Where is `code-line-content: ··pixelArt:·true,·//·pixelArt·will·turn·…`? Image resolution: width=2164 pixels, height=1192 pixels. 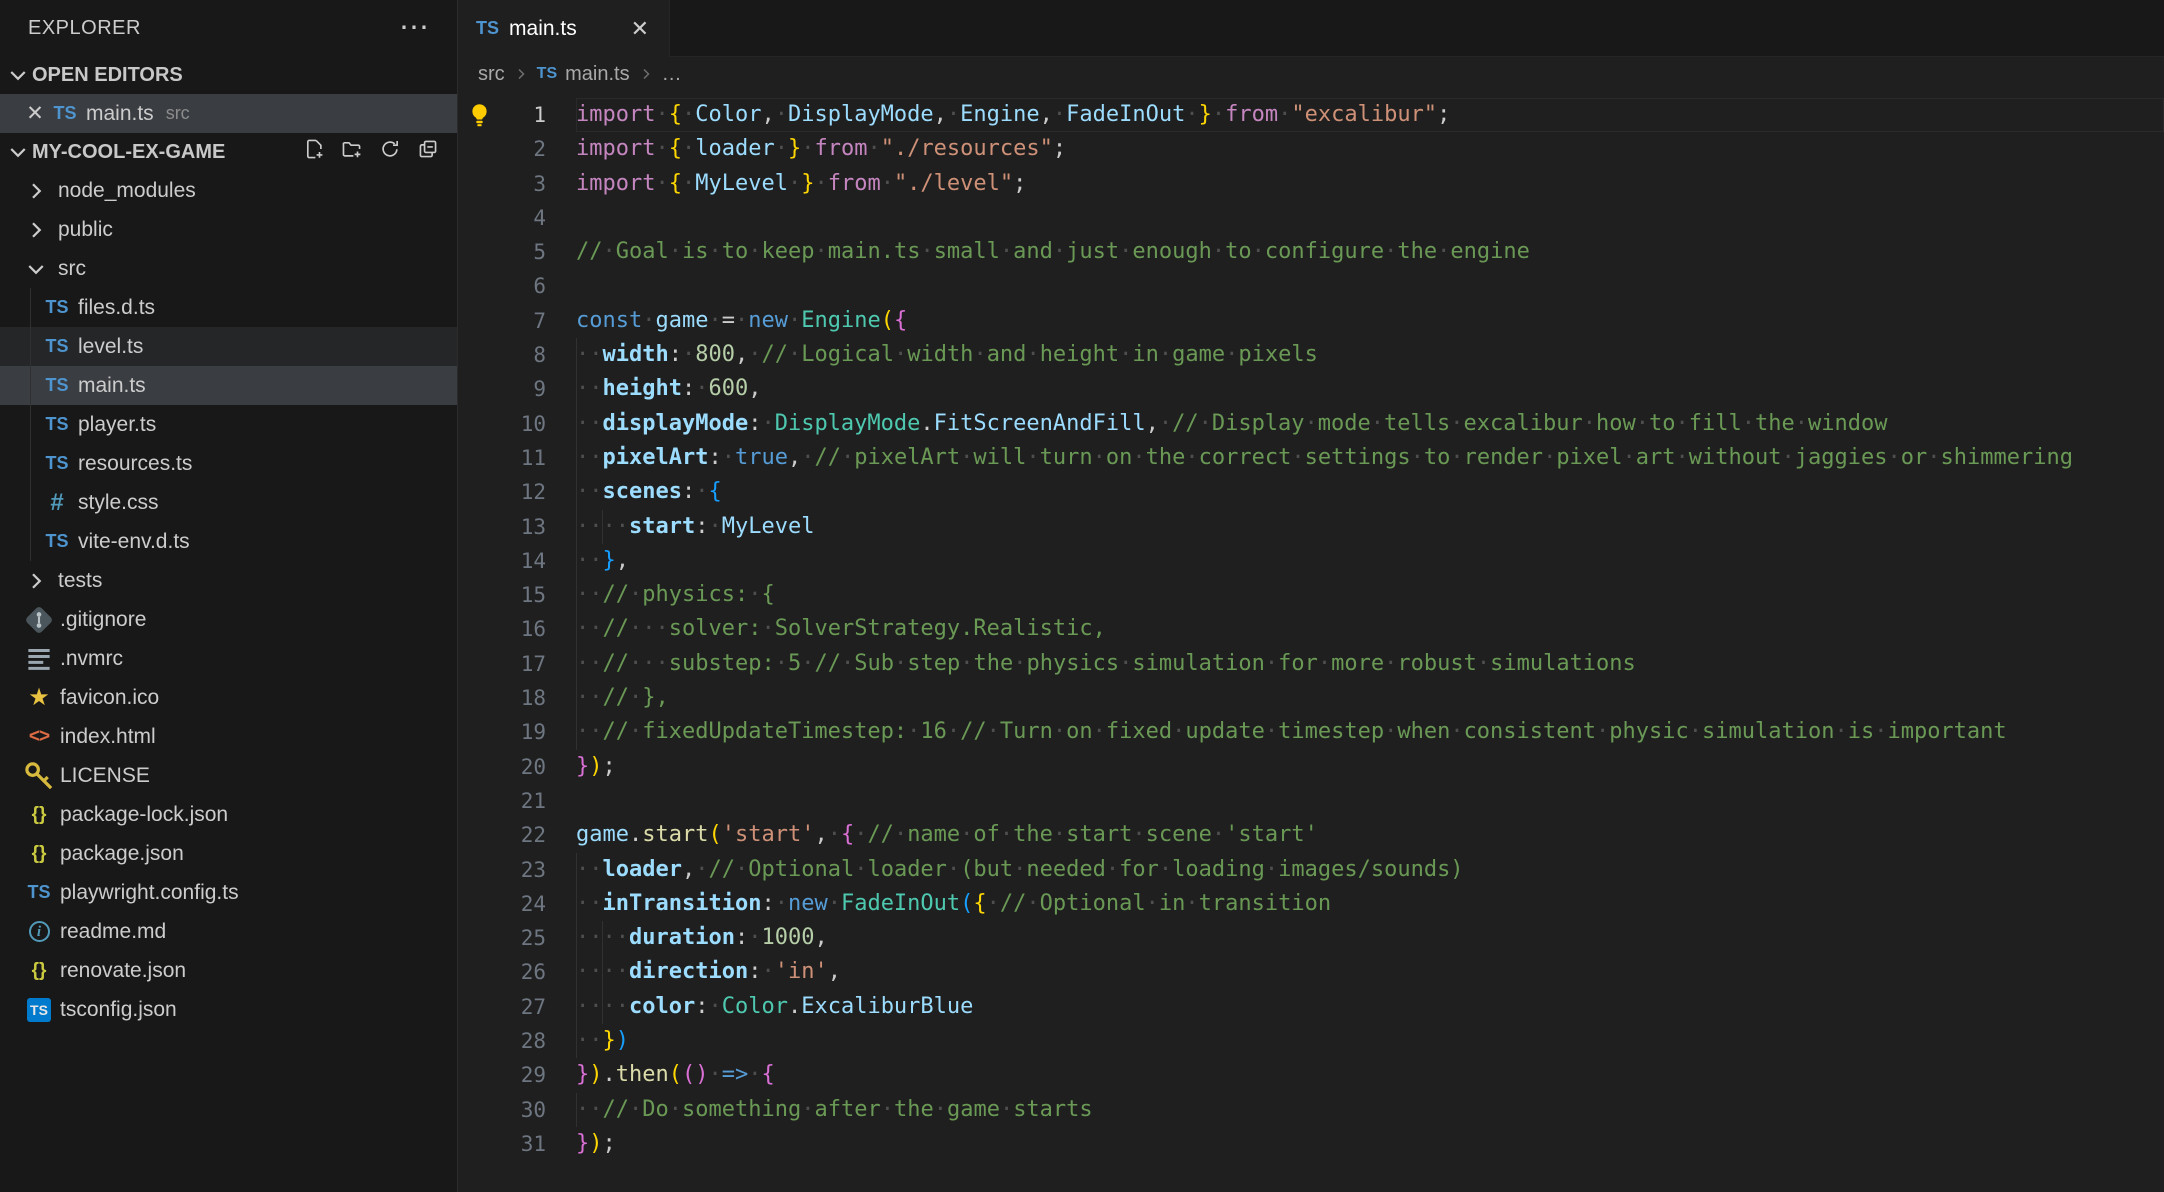 code-line-content: ··pixelArt:·true,·//·pixelArt·will·turn·… is located at coordinates (1370, 458).